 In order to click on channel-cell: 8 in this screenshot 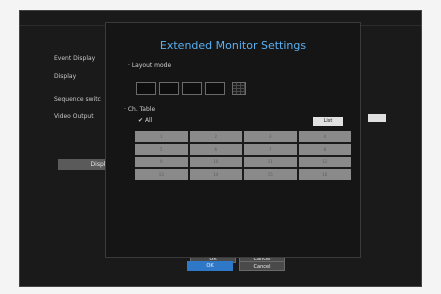, I will do `click(324, 149)`.